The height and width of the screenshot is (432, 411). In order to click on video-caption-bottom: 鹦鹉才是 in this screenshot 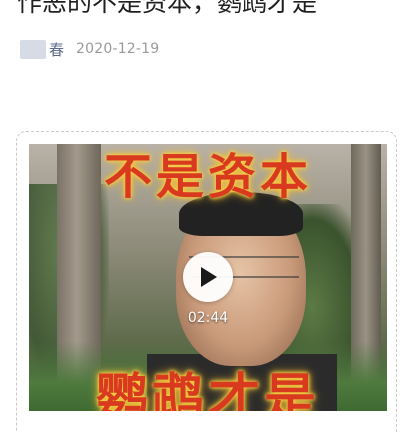, I will do `click(207, 389)`.